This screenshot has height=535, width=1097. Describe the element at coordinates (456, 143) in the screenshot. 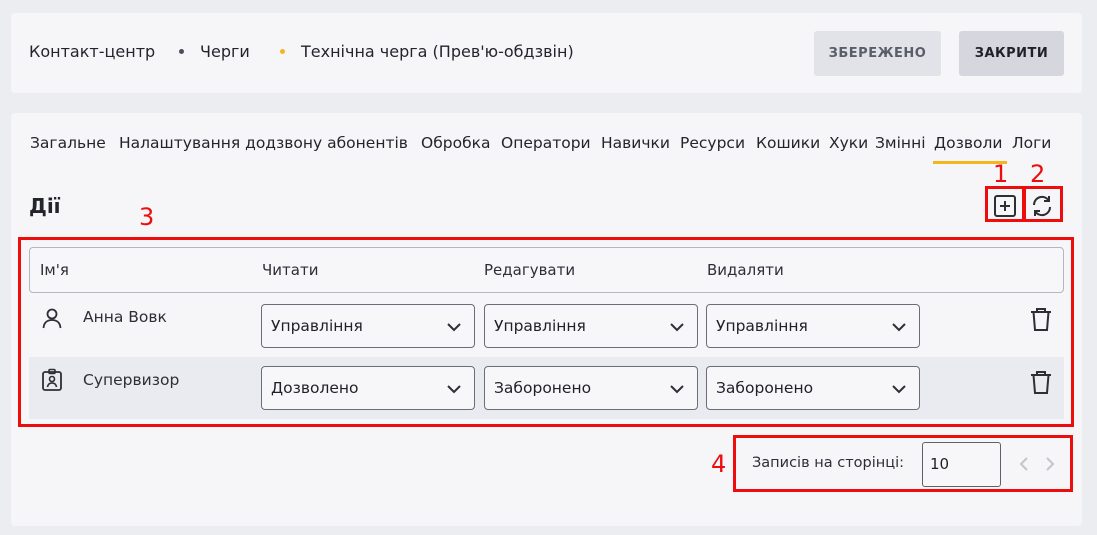

I see `tab-processing: Обробка` at that location.